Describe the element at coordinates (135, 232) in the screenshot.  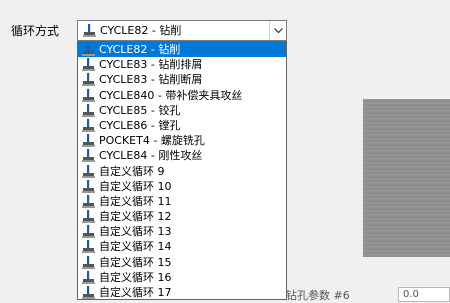
I see `dropdown-item-label: 自定义循环 13` at that location.